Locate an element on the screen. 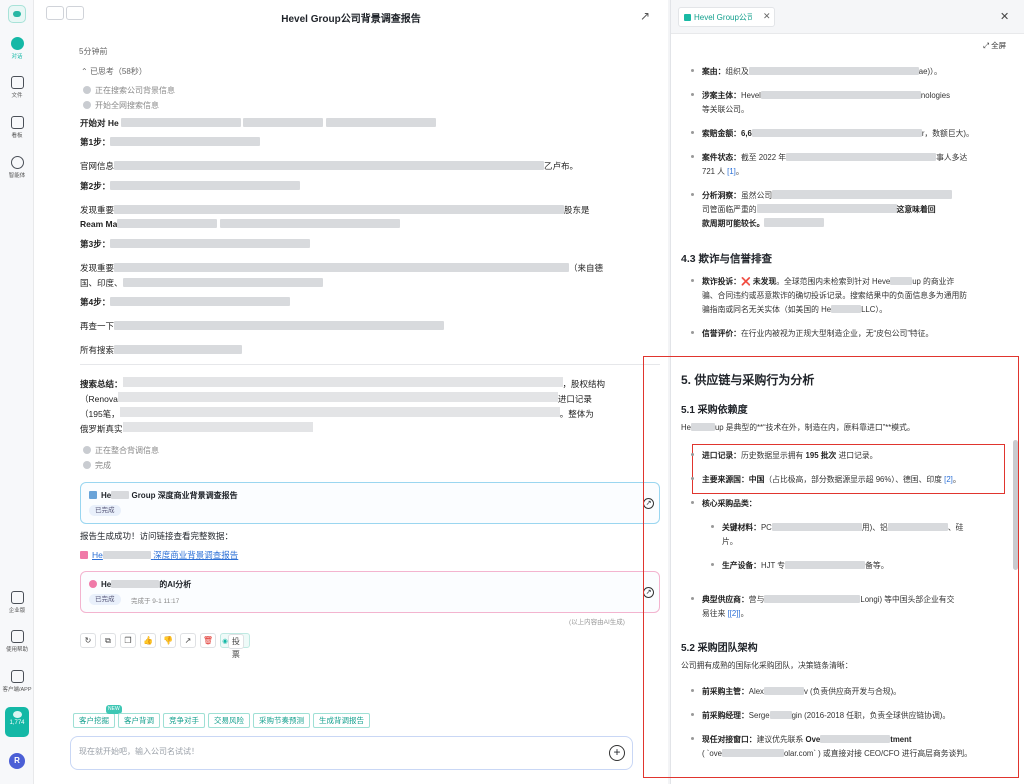  reasoning-line: 发现重要 股东是 is located at coordinates (335, 210).